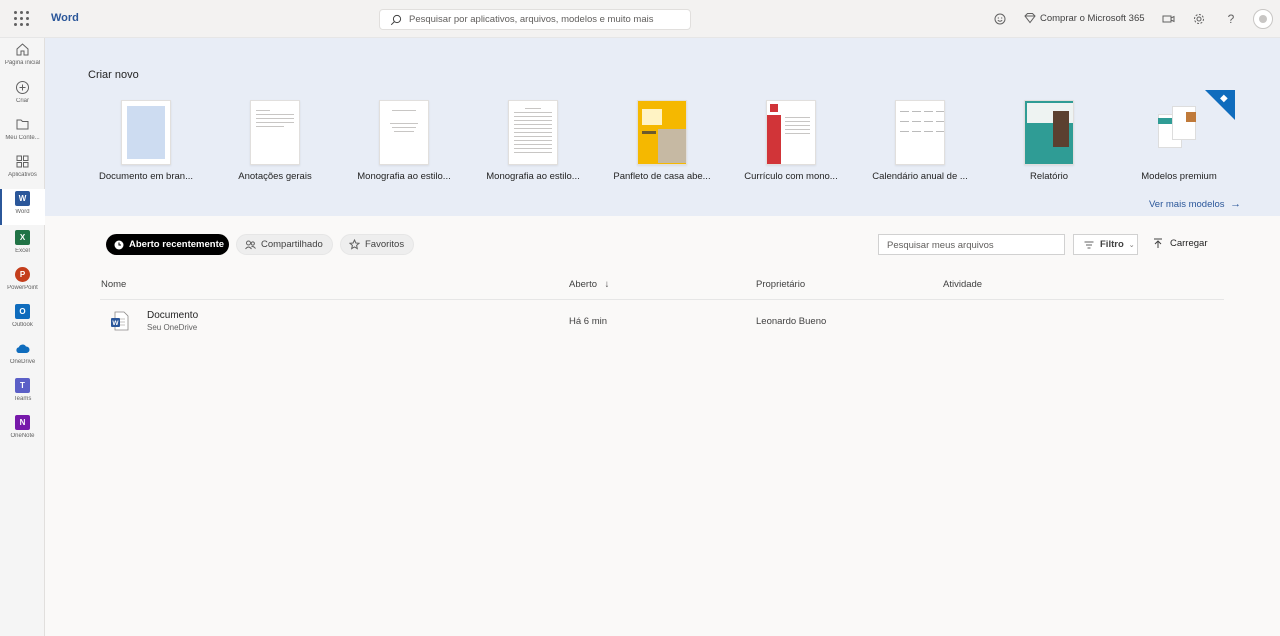  Describe the element at coordinates (1158, 243) in the screenshot. I see `upload-arrow-icon` at that location.